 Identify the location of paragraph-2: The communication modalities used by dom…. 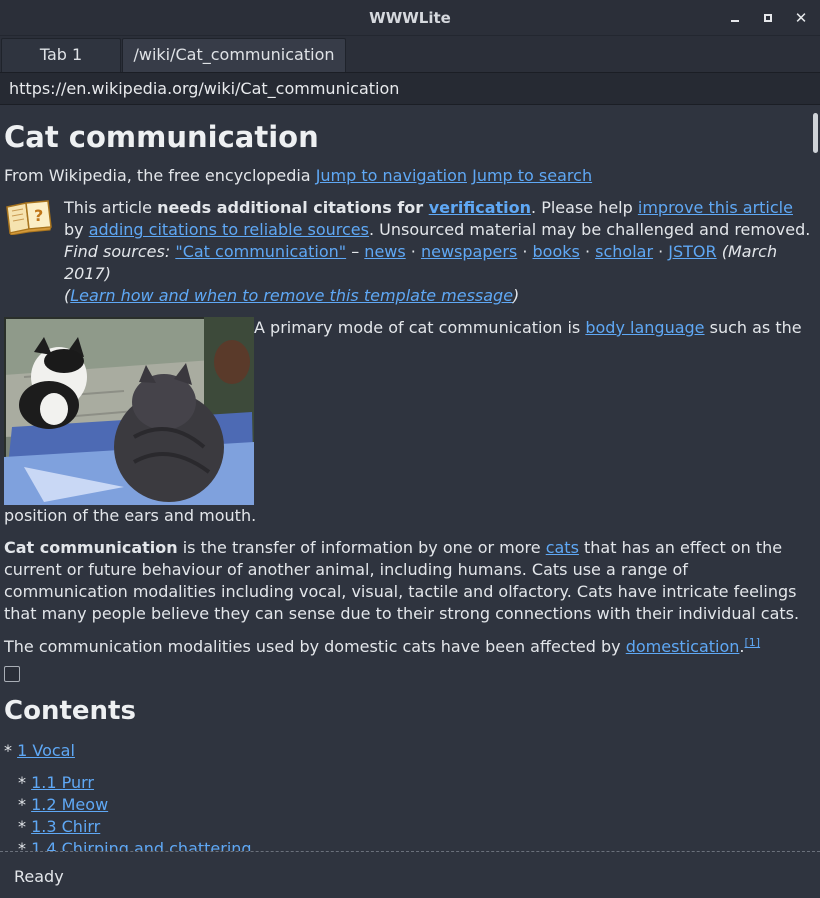
(408, 647).